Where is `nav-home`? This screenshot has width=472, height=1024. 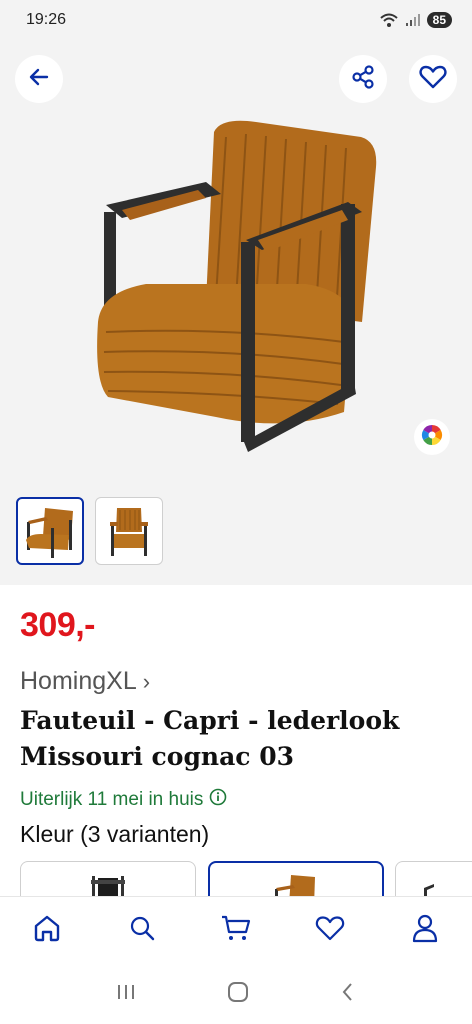 nav-home is located at coordinates (47, 931).